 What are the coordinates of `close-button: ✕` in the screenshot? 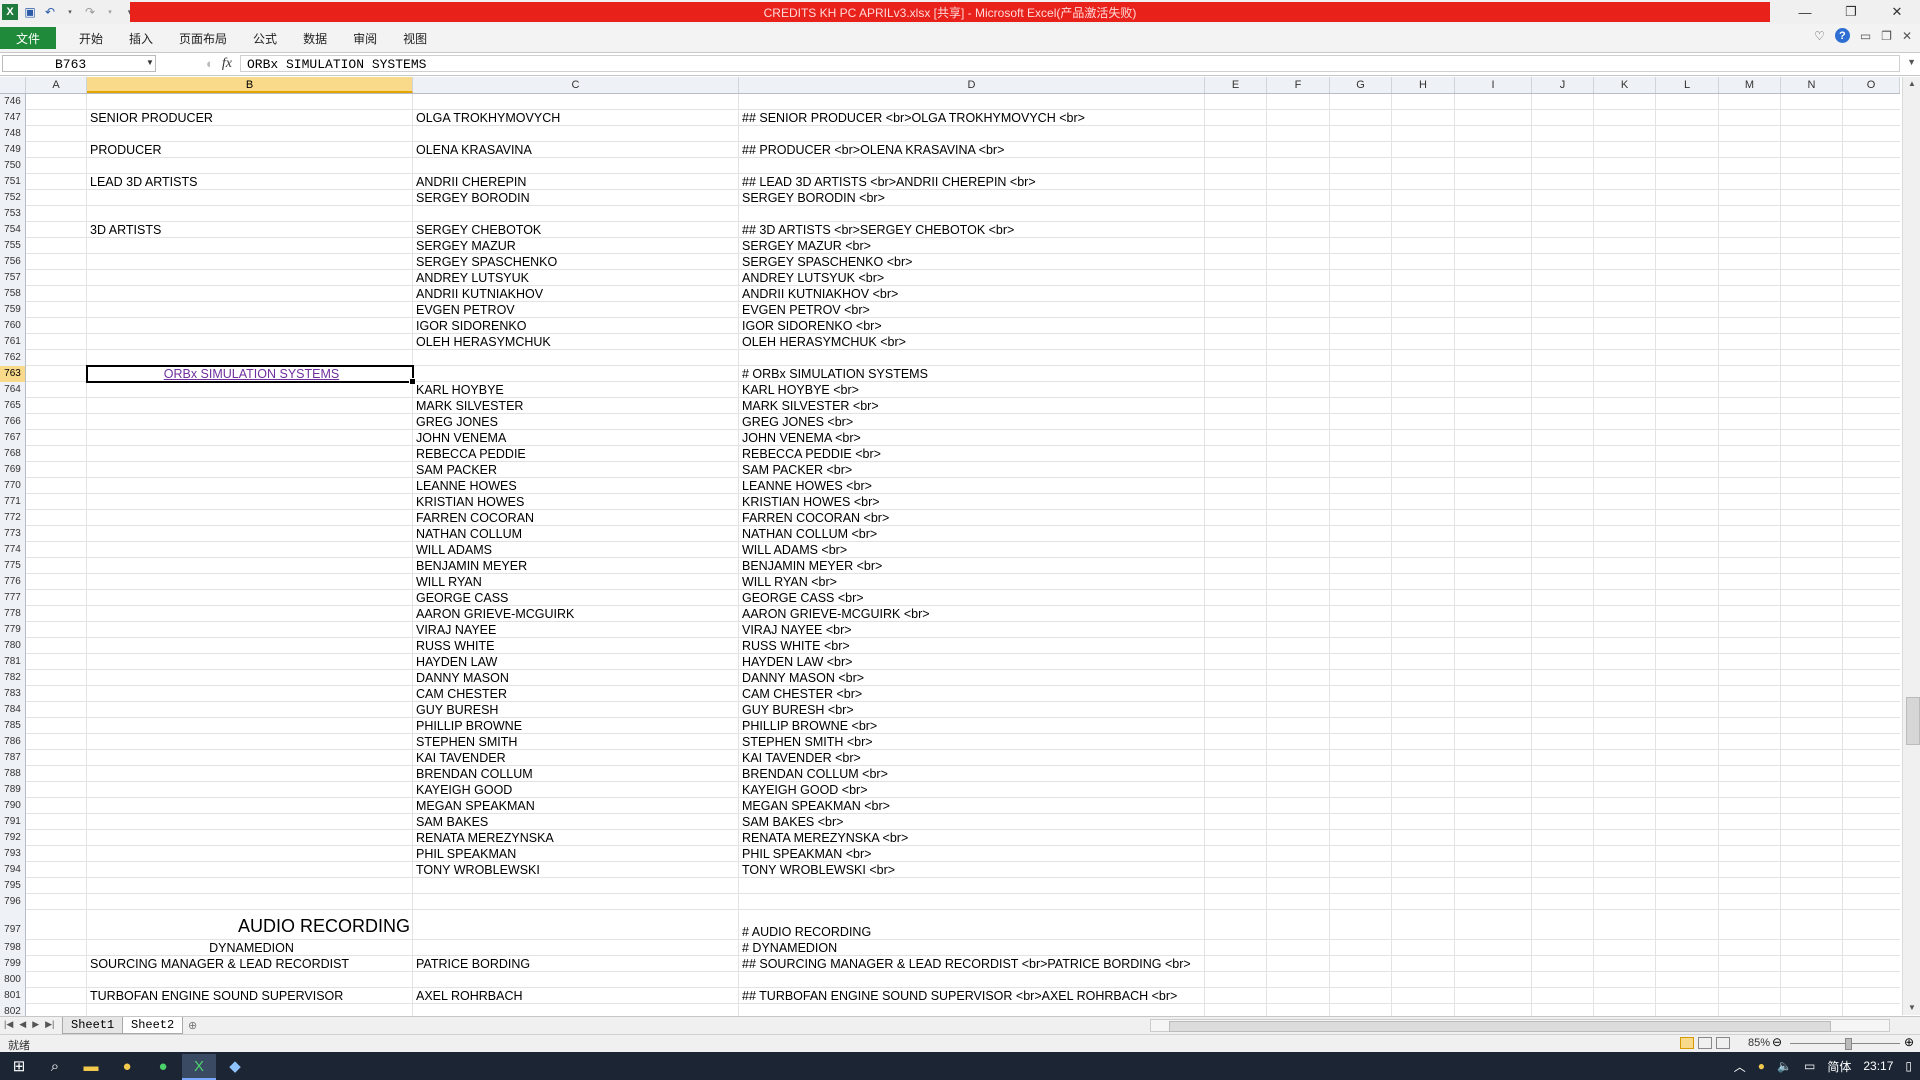 It's located at (1897, 12).